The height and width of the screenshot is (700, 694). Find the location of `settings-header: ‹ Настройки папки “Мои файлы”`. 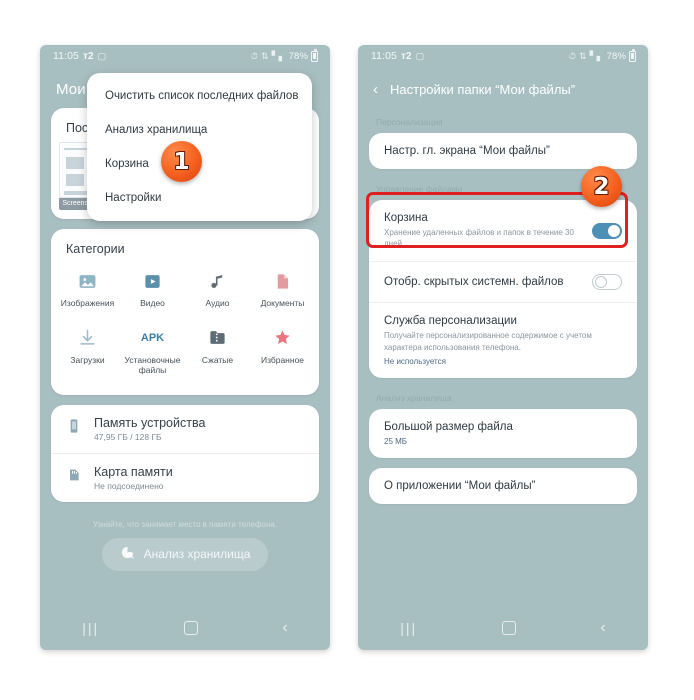

settings-header: ‹ Настройки папки “Мои файлы” is located at coordinates (503, 89).